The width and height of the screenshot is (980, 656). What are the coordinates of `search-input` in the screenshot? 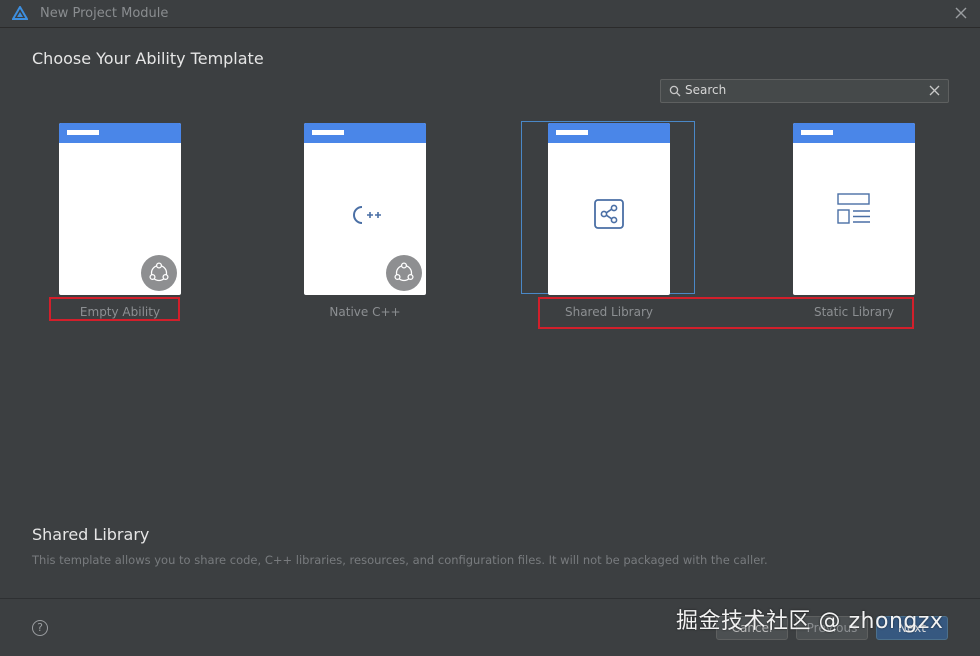 It's located at (803, 90).